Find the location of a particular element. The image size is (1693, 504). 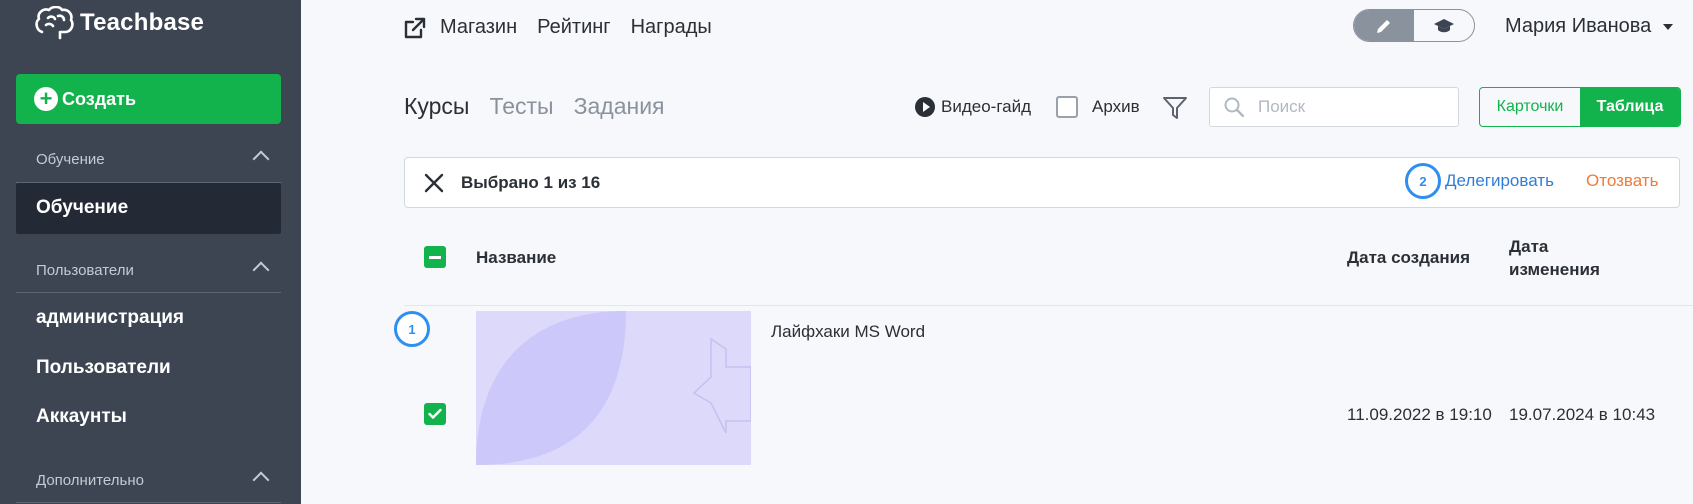

content-tabs: Курсы Тесты Задания is located at coordinates (534, 106).